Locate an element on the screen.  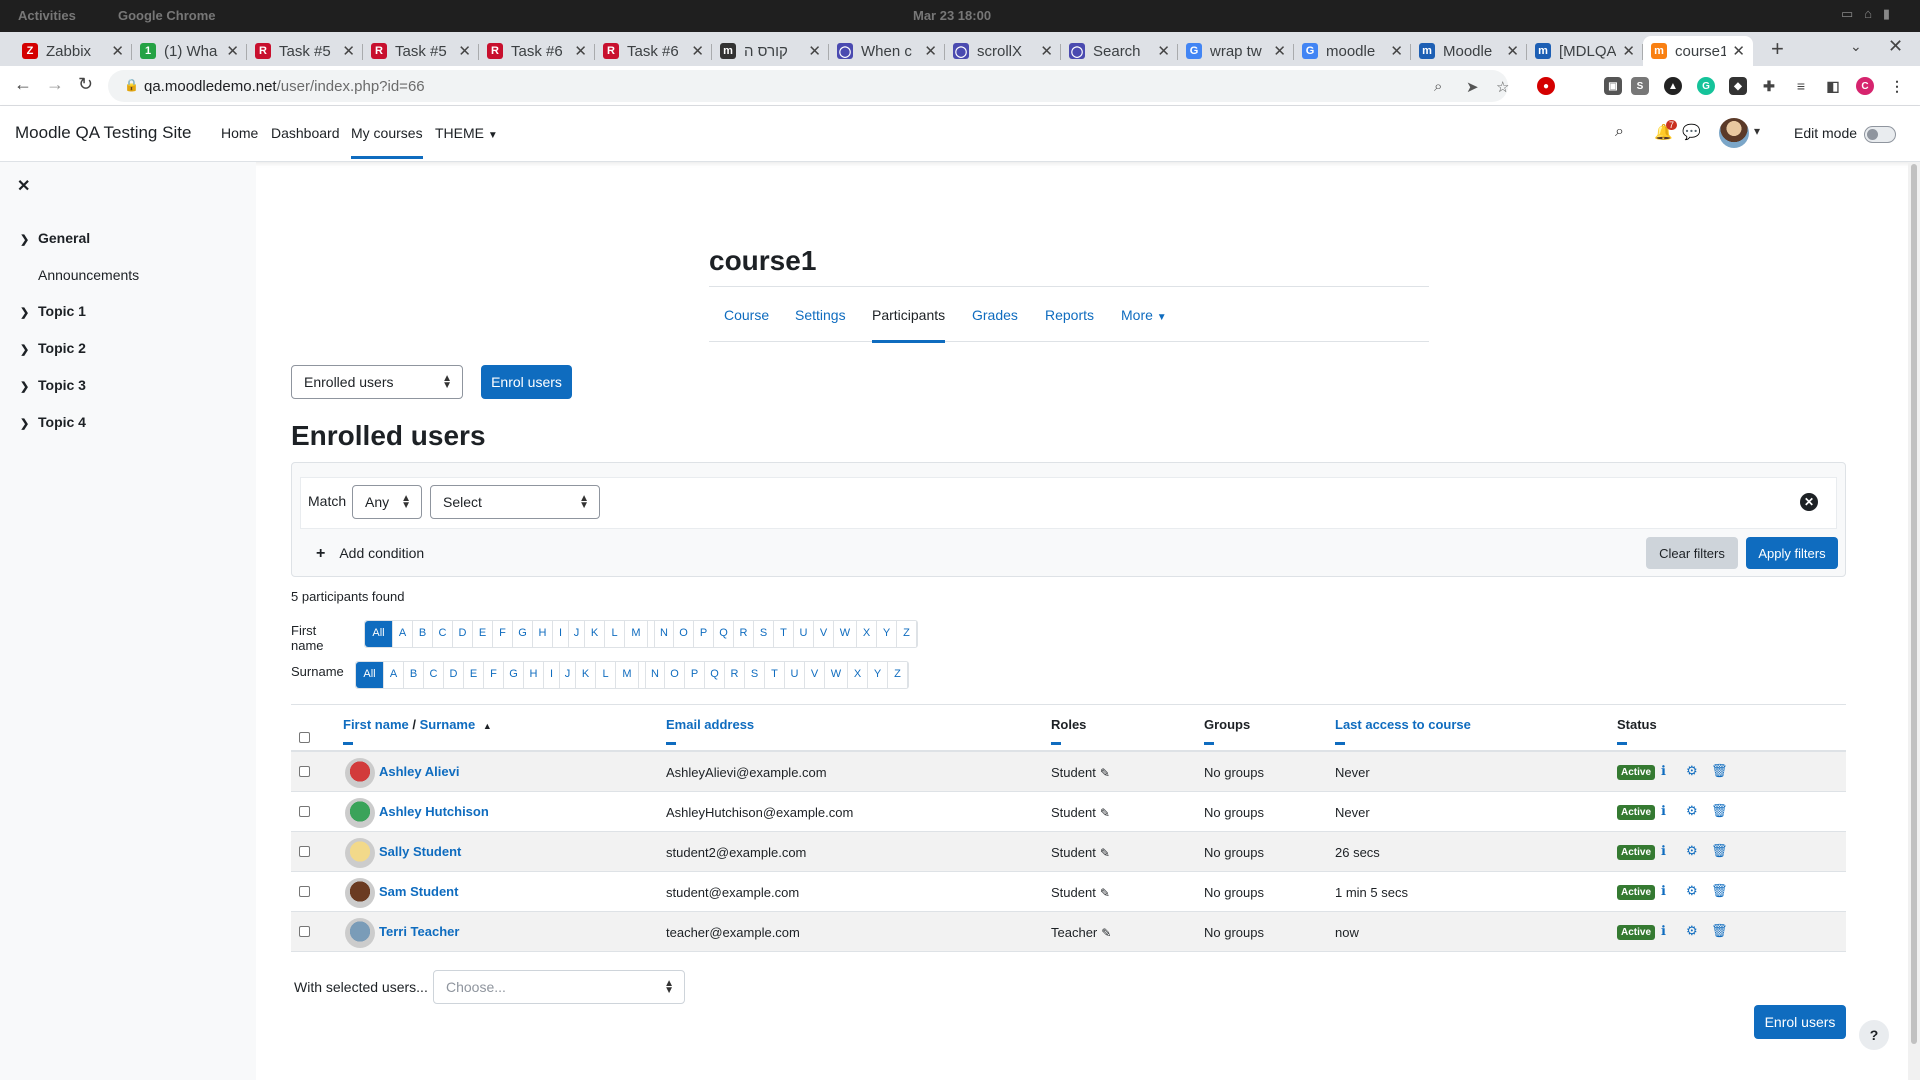
surname-initial-s: S is located at coordinates (755, 675).